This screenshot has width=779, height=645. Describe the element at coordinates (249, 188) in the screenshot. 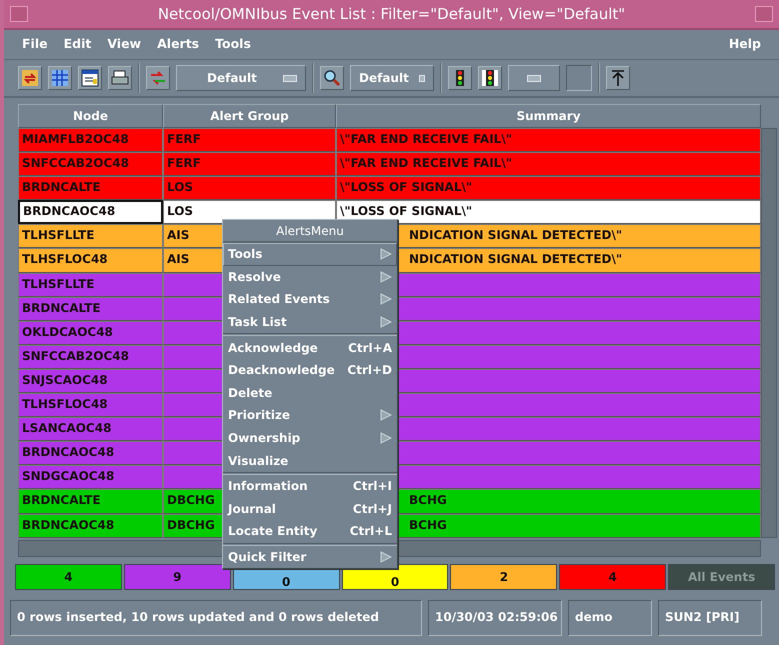

I see `table-cell: LOS` at that location.